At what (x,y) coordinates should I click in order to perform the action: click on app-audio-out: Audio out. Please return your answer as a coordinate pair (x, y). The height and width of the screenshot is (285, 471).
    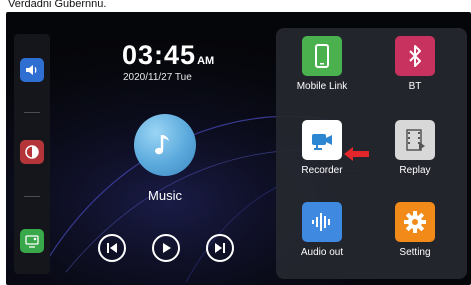
    Looking at the image, I should click on (322, 230).